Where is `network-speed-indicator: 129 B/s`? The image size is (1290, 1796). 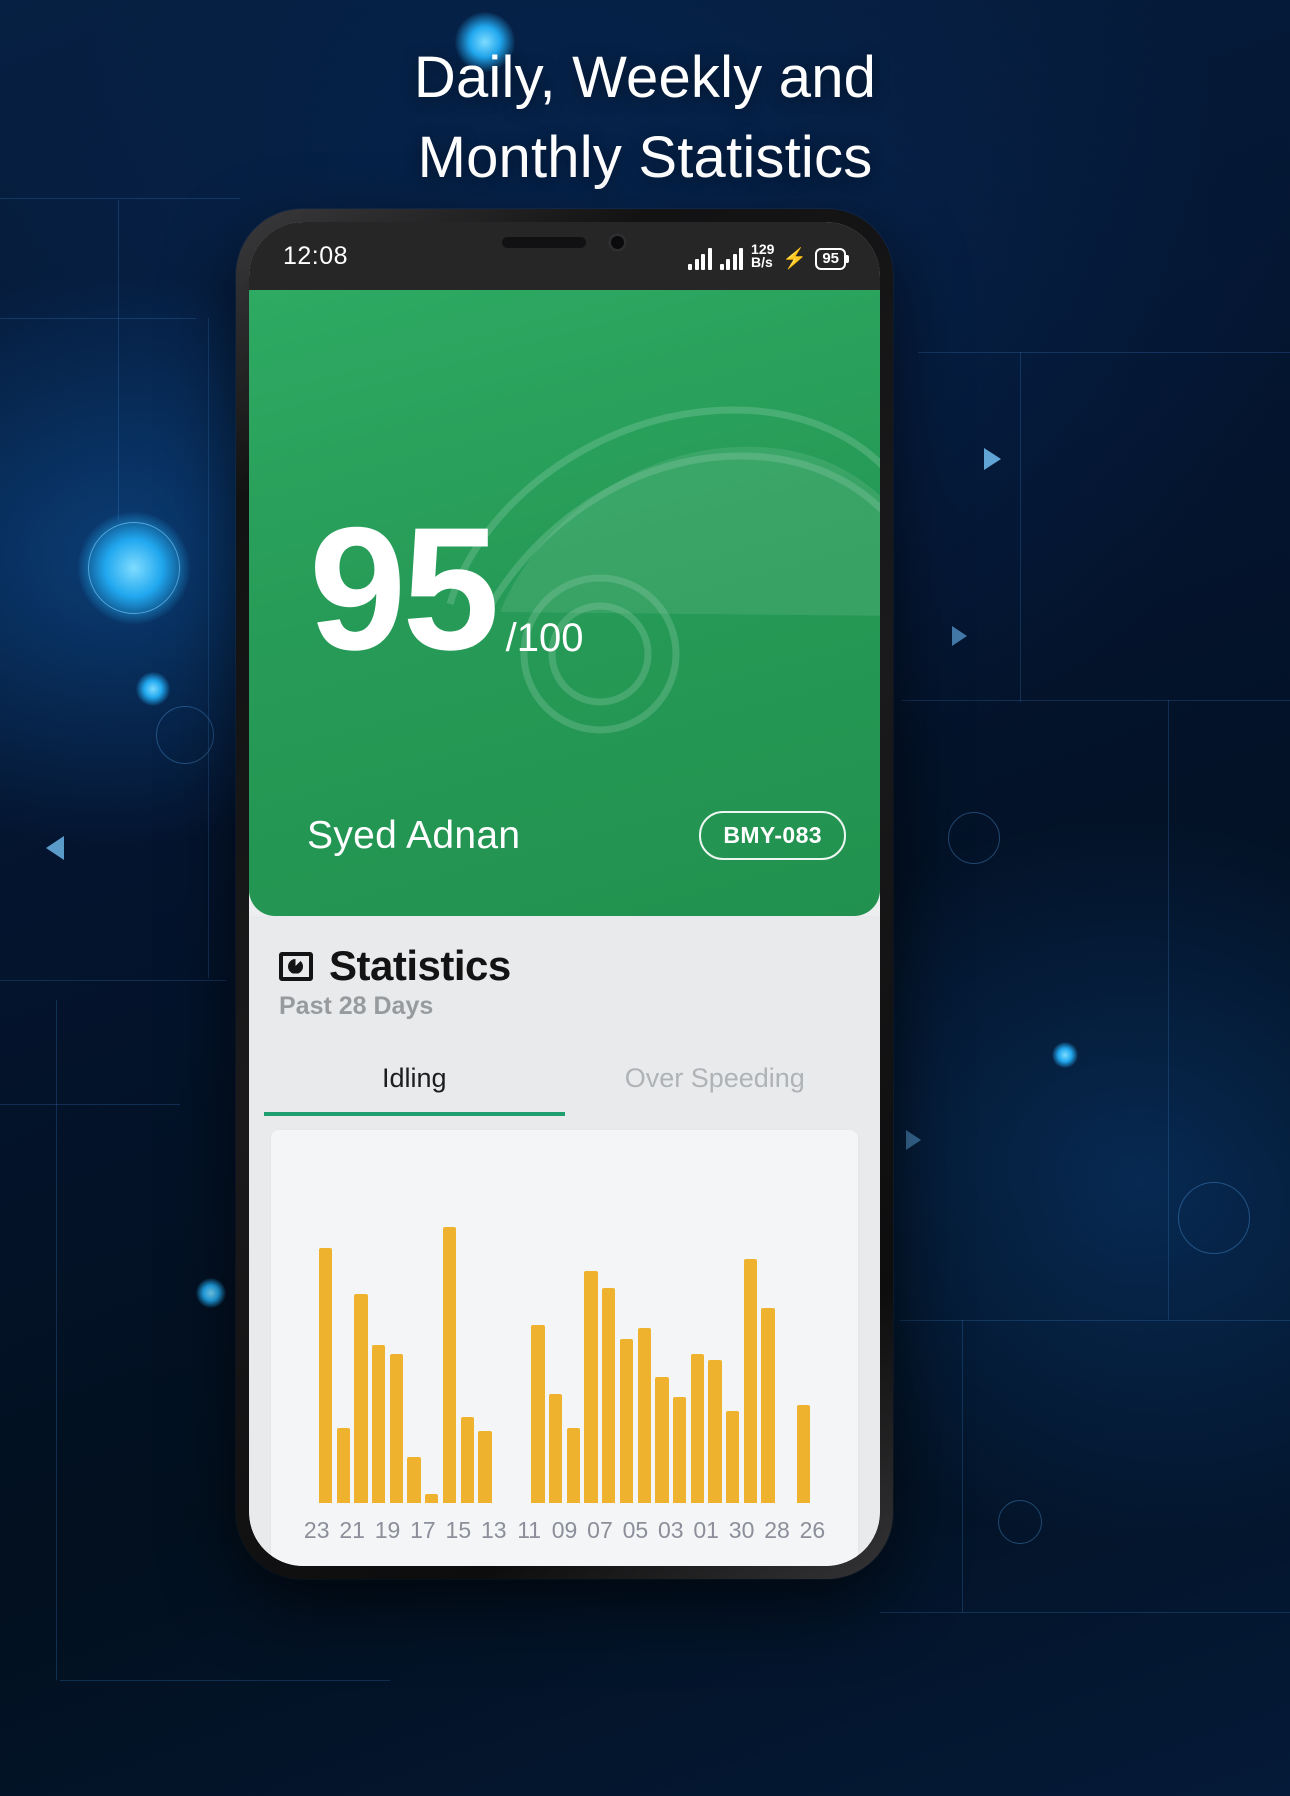 network-speed-indicator: 129 B/s is located at coordinates (762, 256).